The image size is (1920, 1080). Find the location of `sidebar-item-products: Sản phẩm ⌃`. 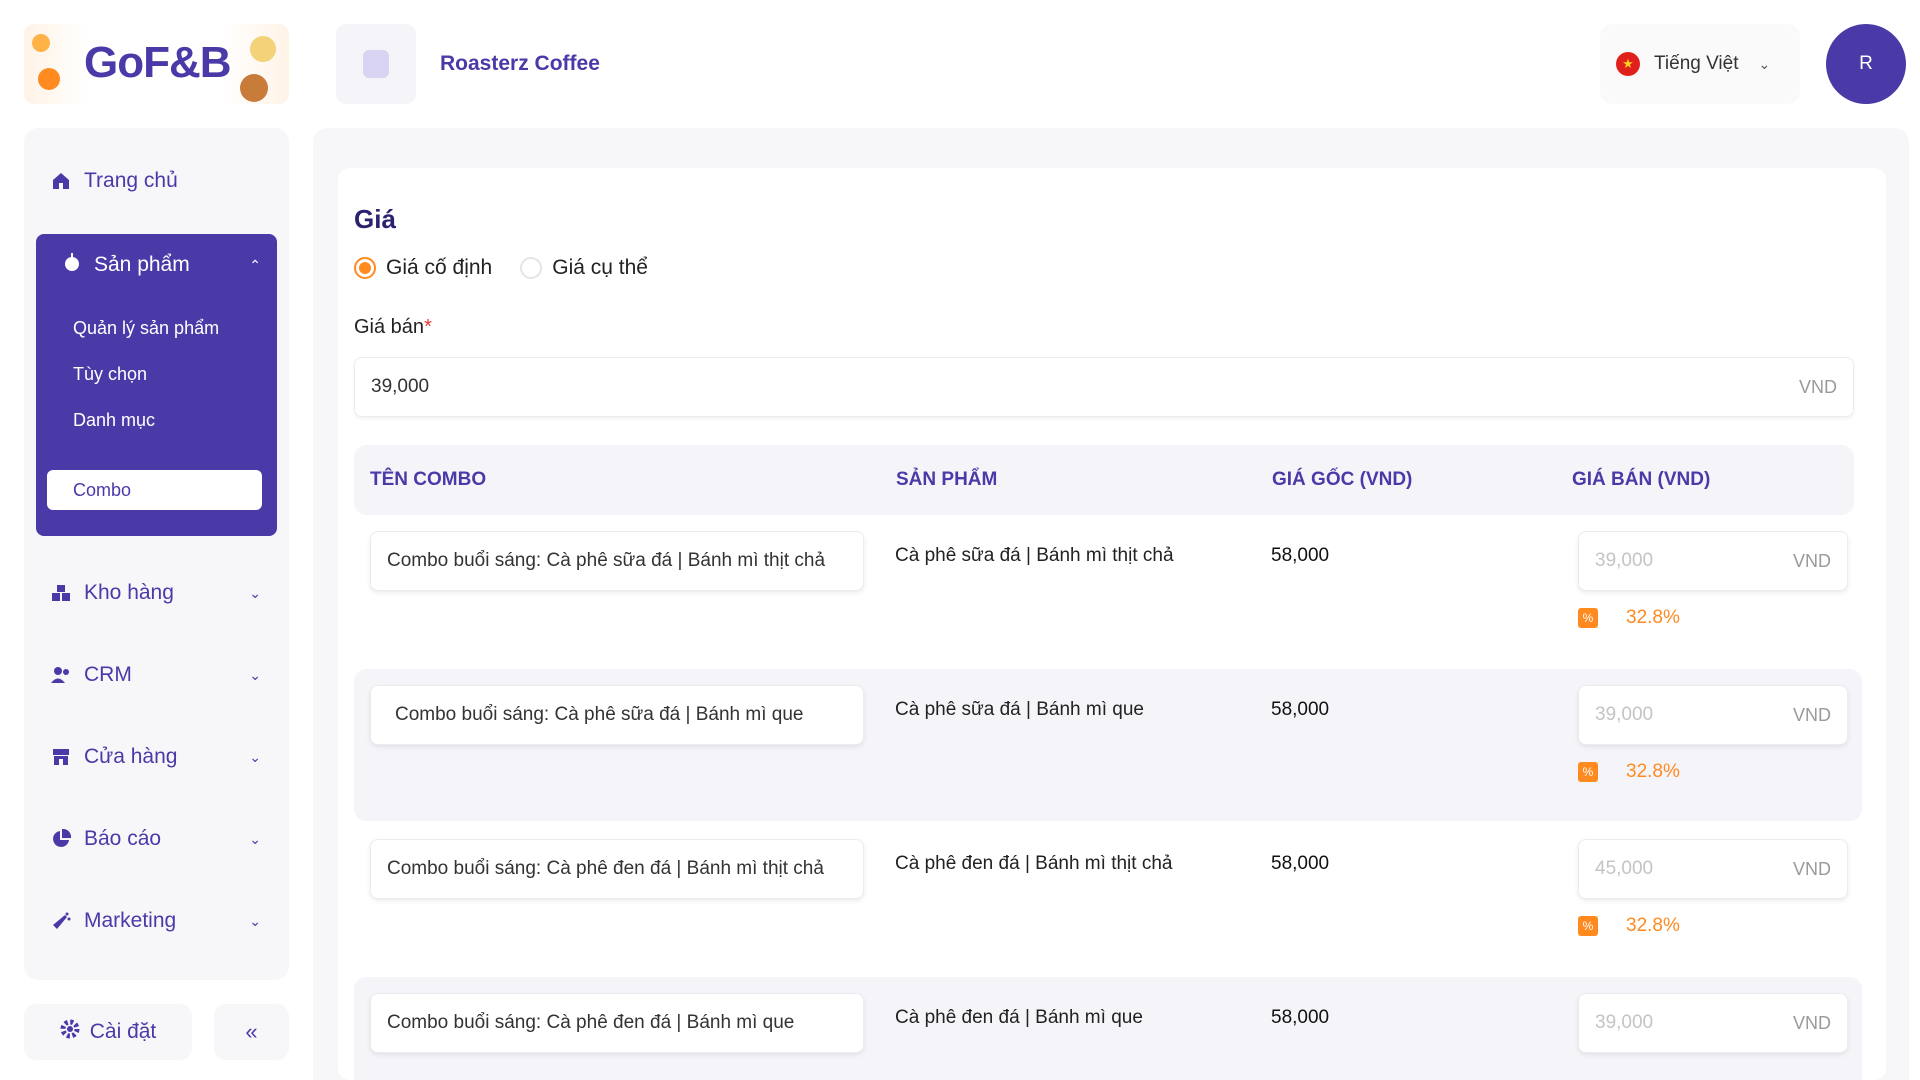

sidebar-item-products: Sản phẩm ⌃ is located at coordinates (156, 265).